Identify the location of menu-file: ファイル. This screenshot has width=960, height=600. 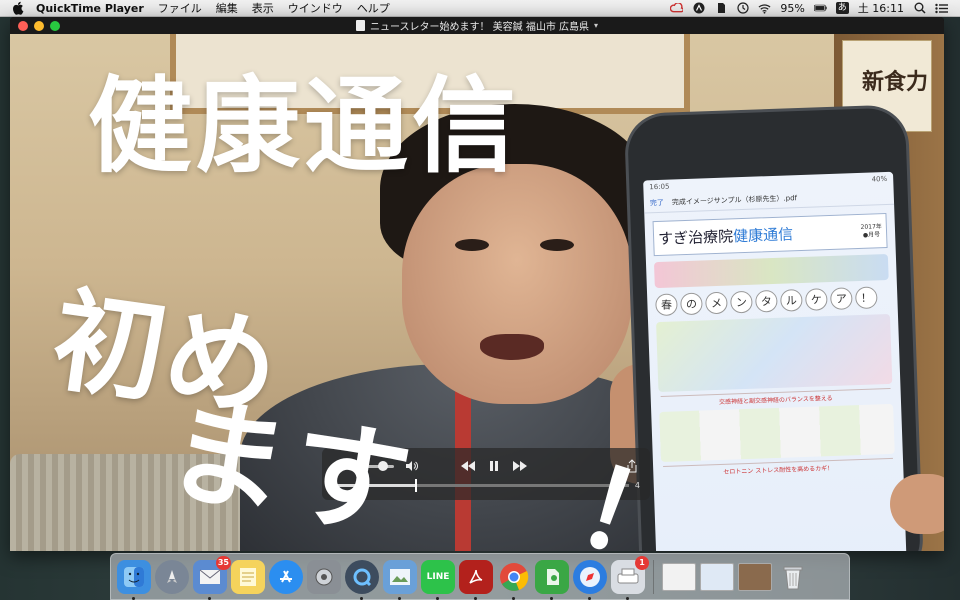
(180, 8).